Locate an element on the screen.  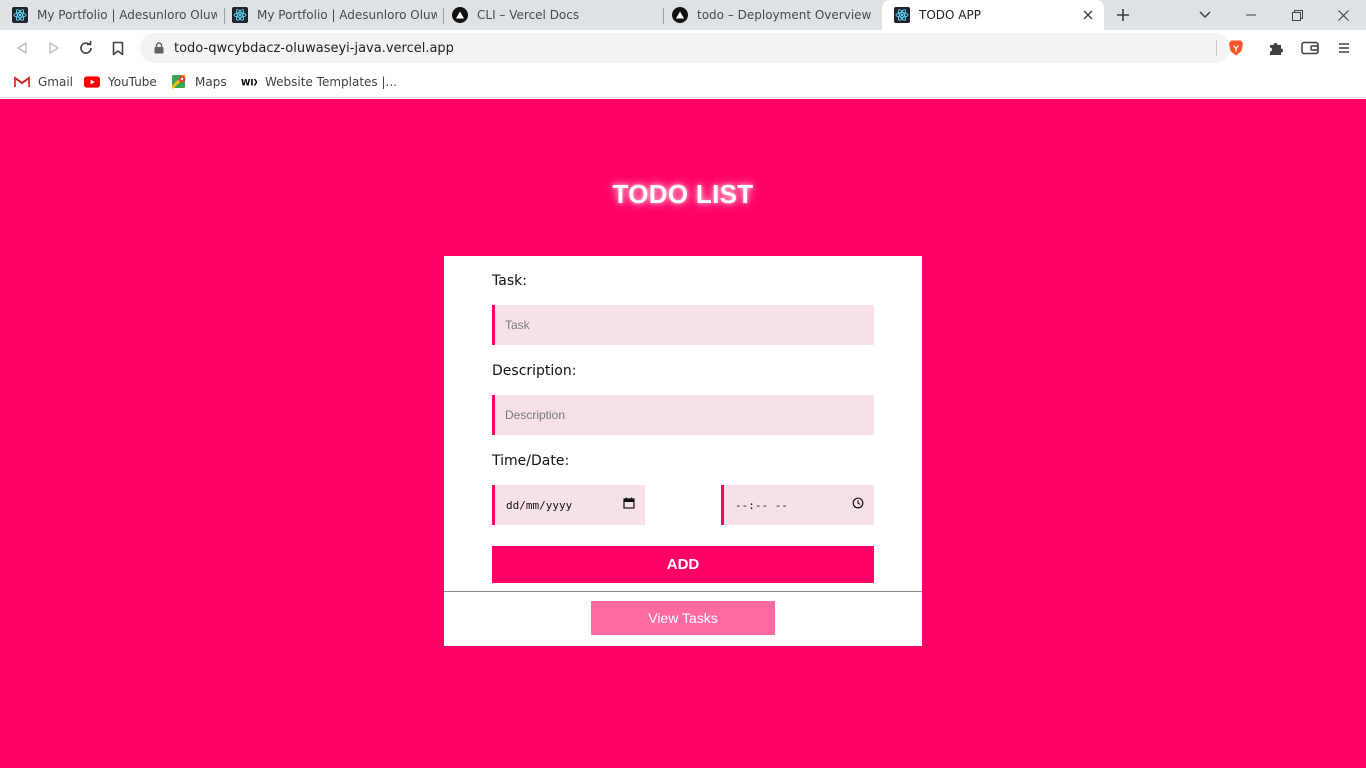
tab-portfolio-1: My Portfolio | Adesunloro Oluwaseyi is located at coordinates (111, 15).